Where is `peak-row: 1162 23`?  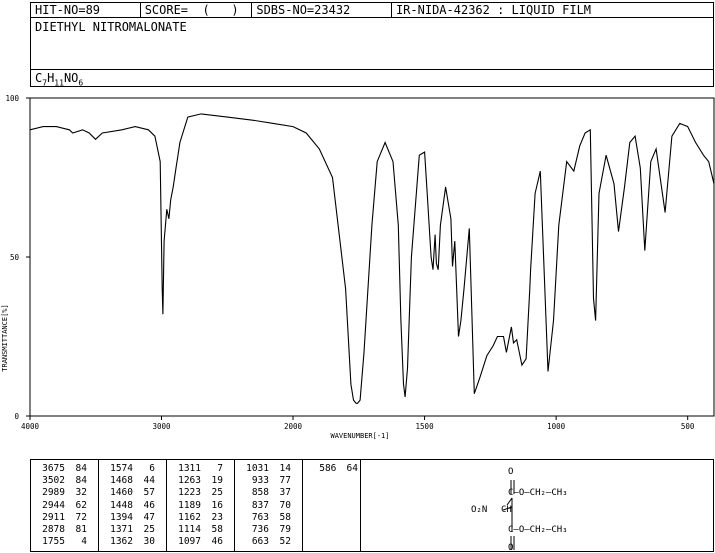
peak-row: 1162 23 is located at coordinates (200, 518).